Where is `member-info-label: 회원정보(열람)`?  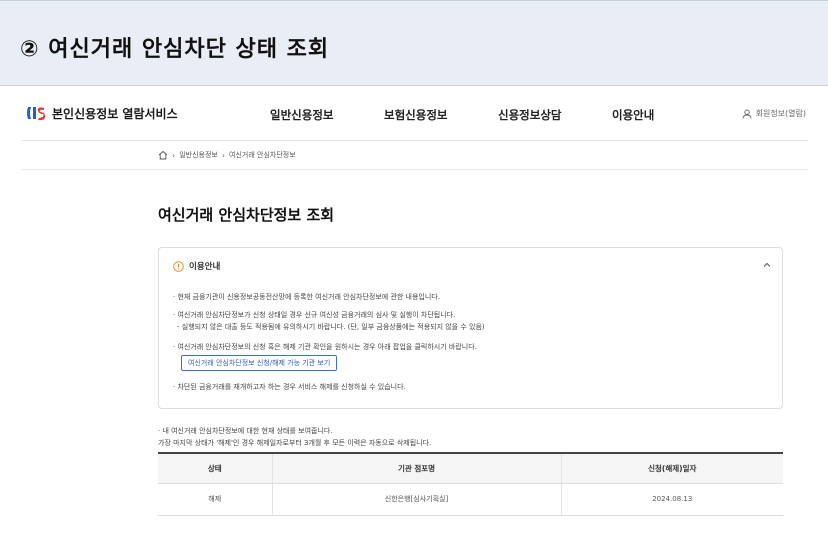 member-info-label: 회원정보(열람) is located at coordinates (780, 113).